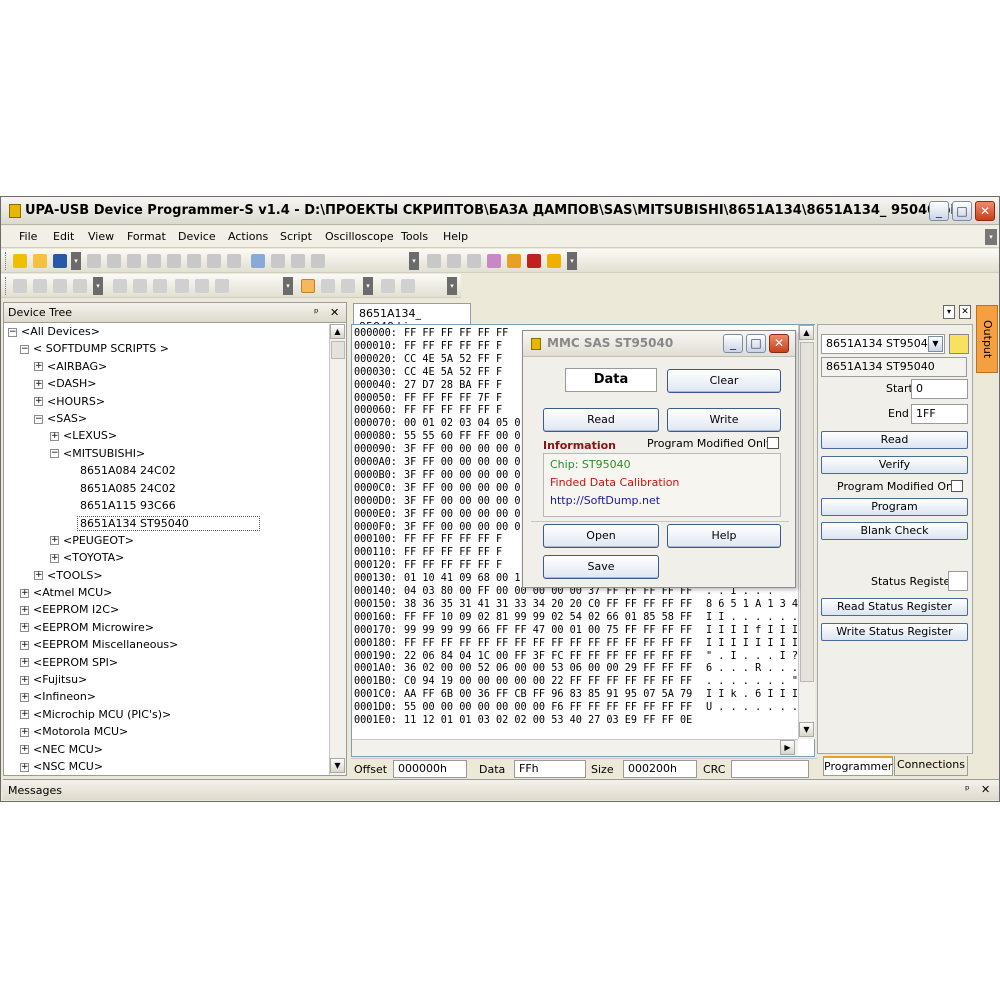 This screenshot has height=1000, width=1000. I want to click on start-field: 0, so click(939, 389).